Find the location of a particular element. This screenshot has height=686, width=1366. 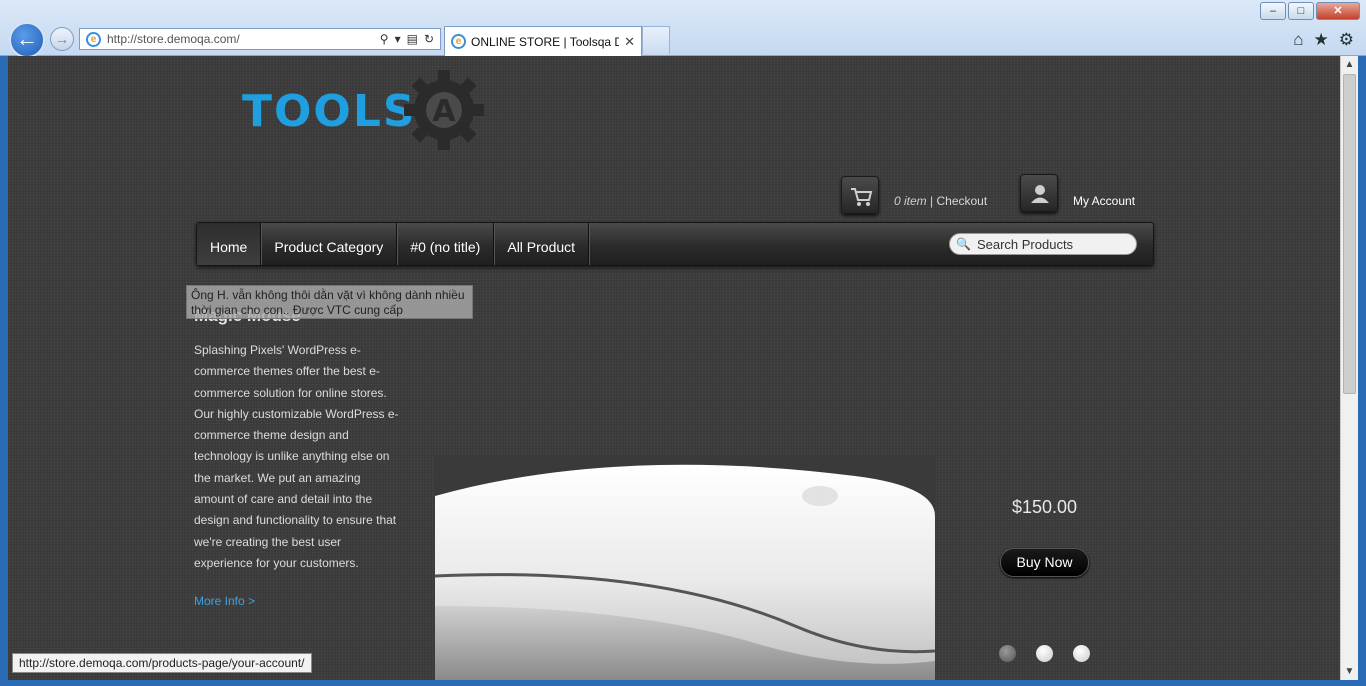

buy-now-button: Buy Now is located at coordinates (1044, 562).